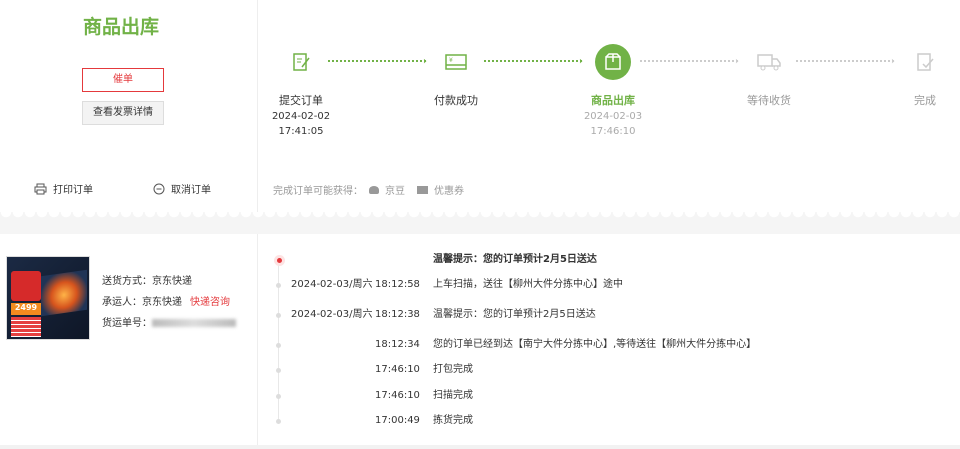  What do you see at coordinates (613, 100) in the screenshot?
I see `step-label: 商品出库` at bounding box center [613, 100].